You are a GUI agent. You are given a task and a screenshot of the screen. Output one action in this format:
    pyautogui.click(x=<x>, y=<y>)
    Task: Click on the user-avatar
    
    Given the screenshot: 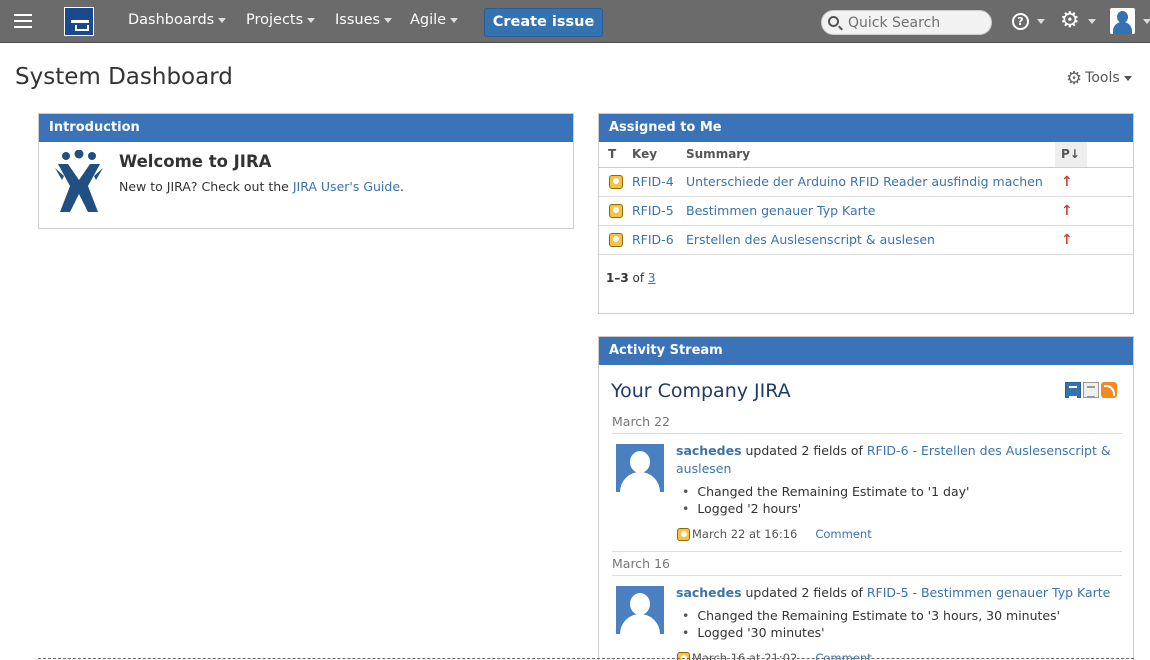 What is the action you would take?
    pyautogui.click(x=1122, y=21)
    